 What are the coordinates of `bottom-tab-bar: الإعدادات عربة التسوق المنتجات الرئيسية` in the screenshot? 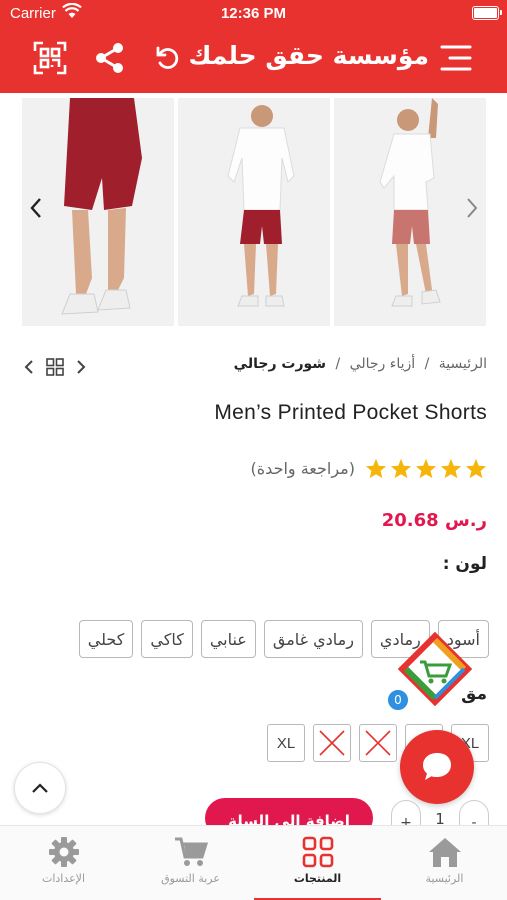 It's located at (253, 862).